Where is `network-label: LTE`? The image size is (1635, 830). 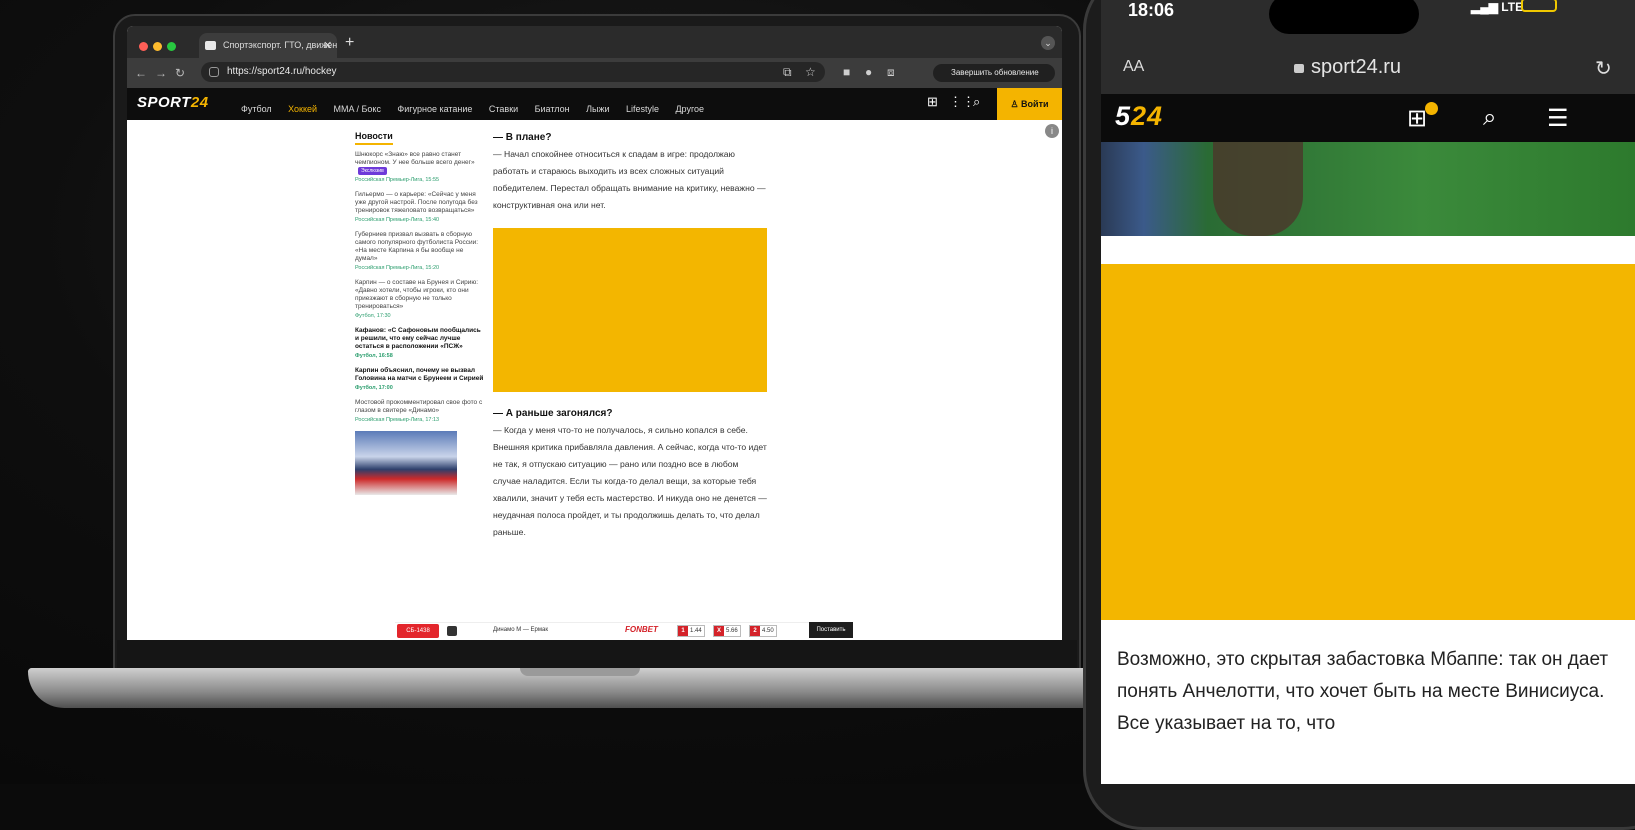 network-label: LTE is located at coordinates (1512, 7).